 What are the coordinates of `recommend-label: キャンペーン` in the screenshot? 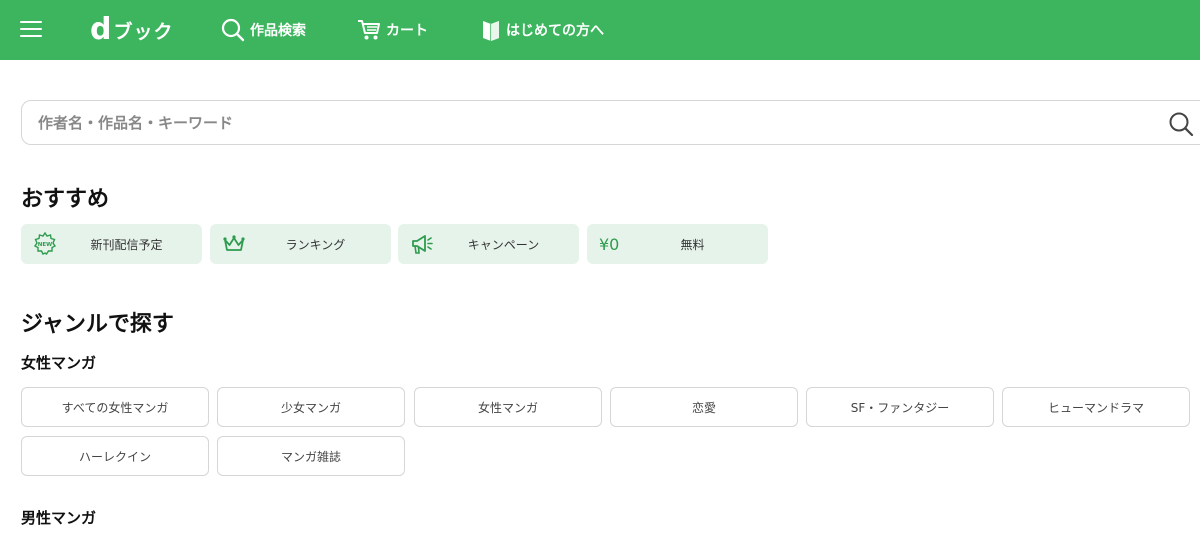 It's located at (503, 245).